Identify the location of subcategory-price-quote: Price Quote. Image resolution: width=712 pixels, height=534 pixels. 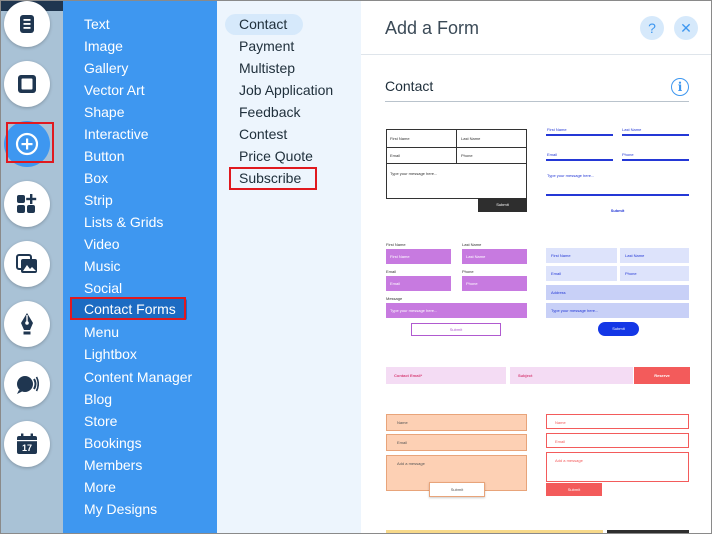
(276, 156).